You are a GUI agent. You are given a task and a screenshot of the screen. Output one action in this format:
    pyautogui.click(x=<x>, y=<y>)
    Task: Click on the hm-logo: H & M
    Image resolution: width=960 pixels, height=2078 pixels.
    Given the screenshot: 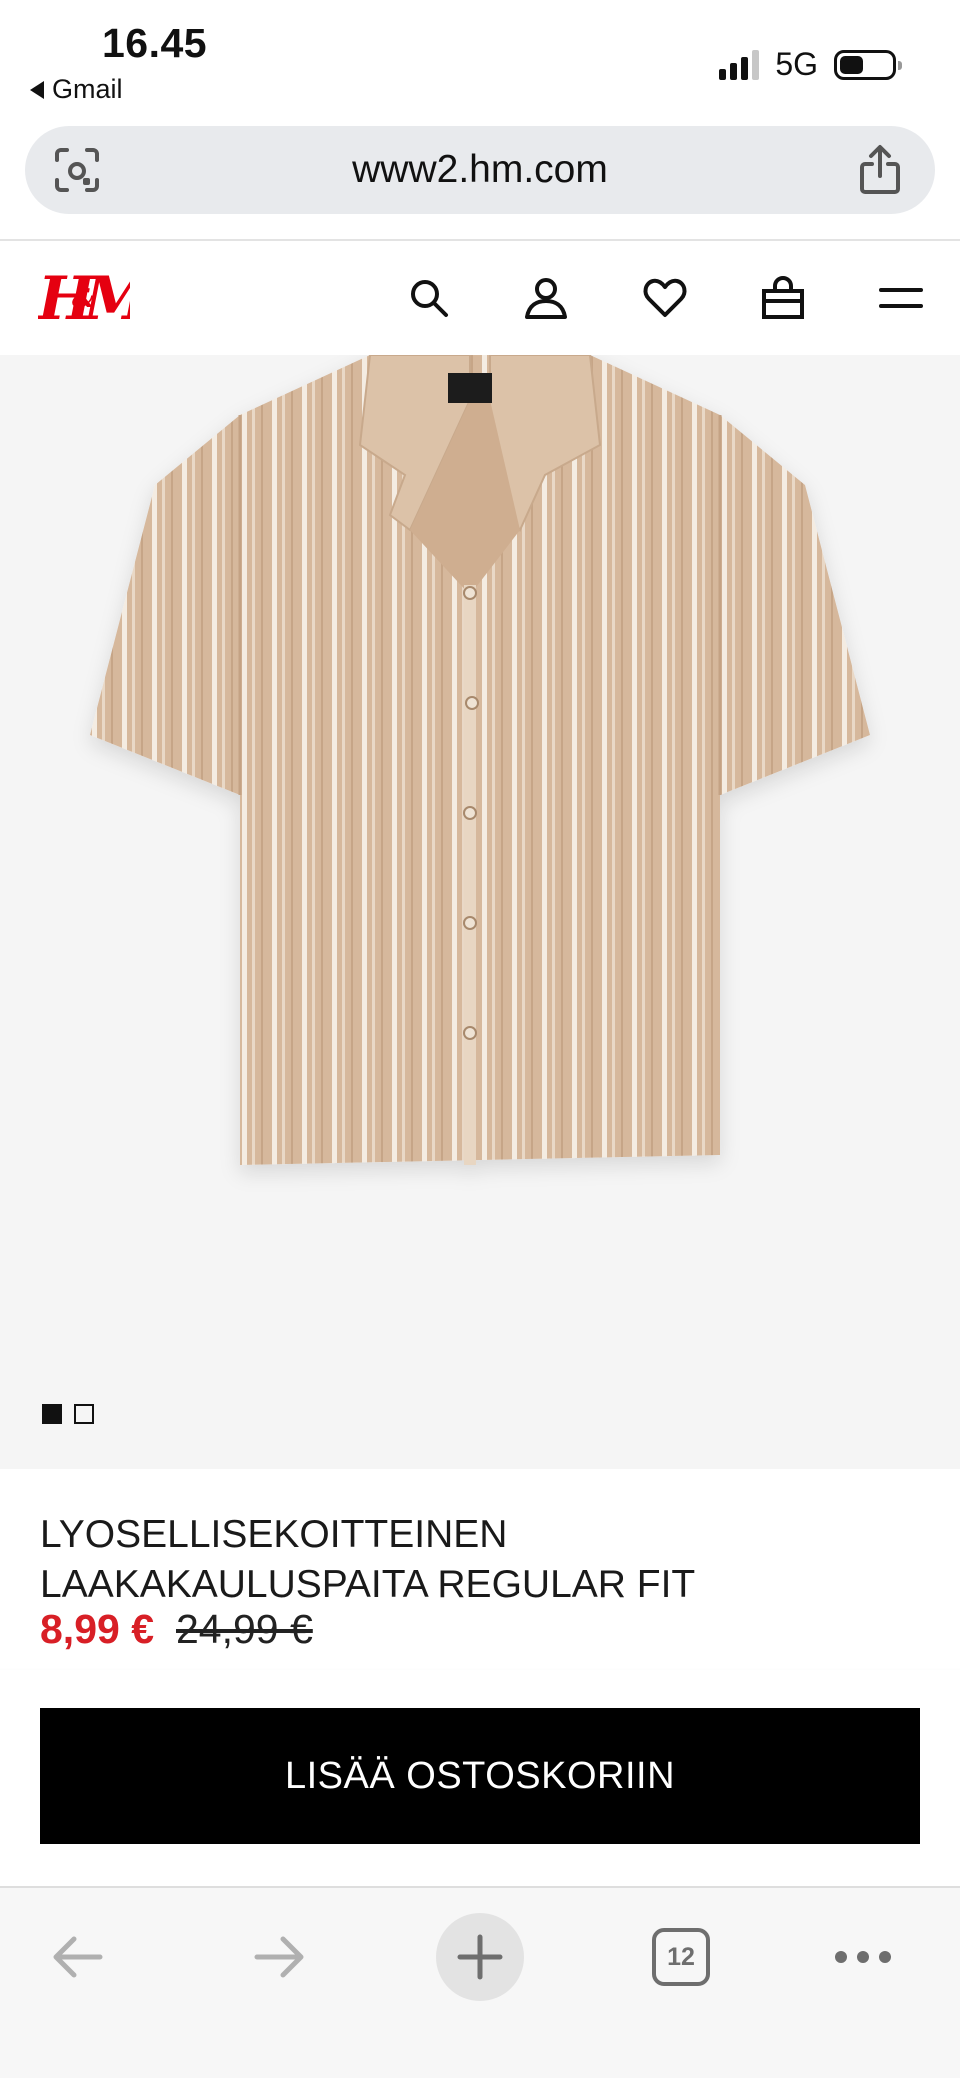 What is the action you would take?
    pyautogui.click(x=84, y=296)
    